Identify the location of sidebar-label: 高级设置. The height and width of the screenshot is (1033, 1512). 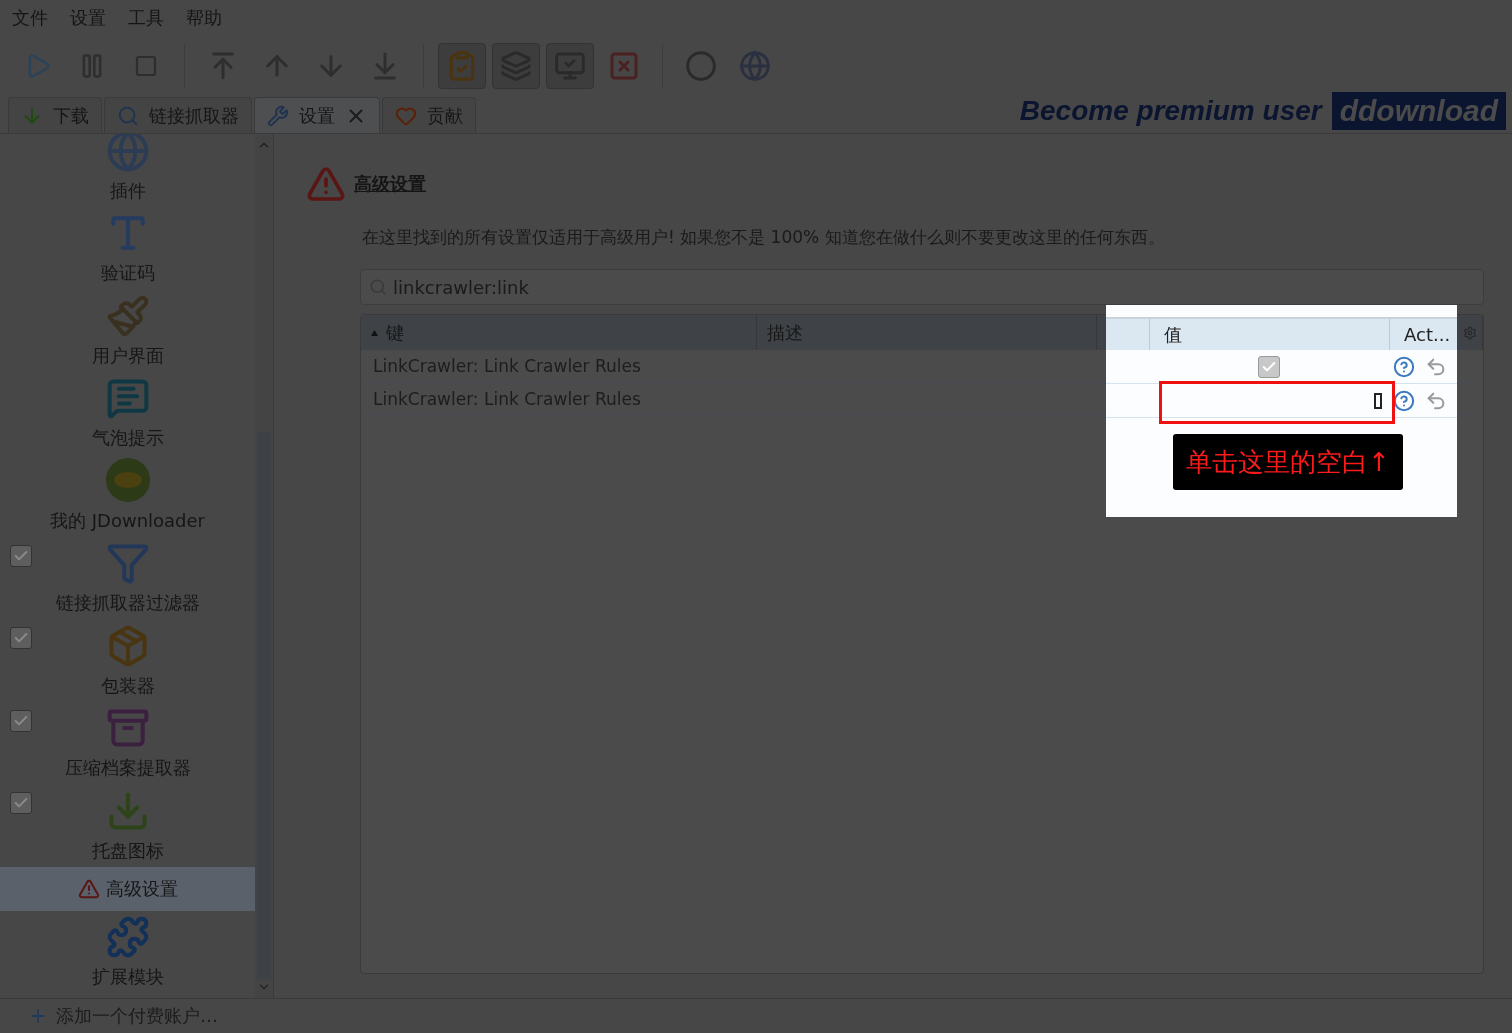
(141, 888).